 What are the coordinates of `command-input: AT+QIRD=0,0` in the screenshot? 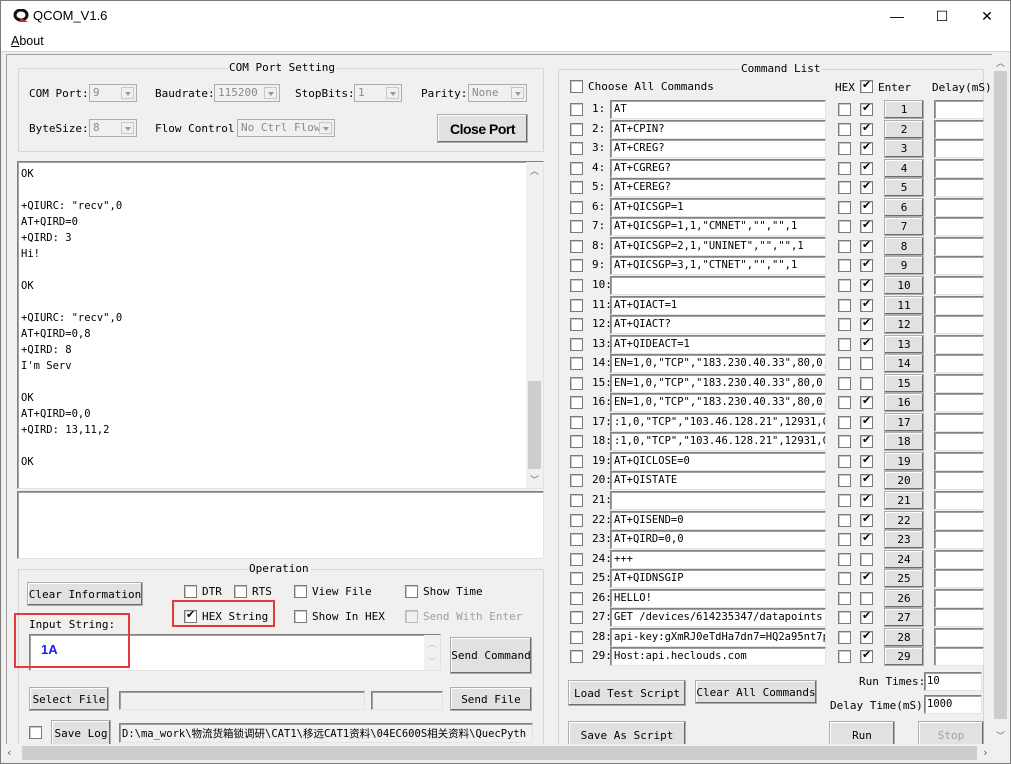 It's located at (718, 540).